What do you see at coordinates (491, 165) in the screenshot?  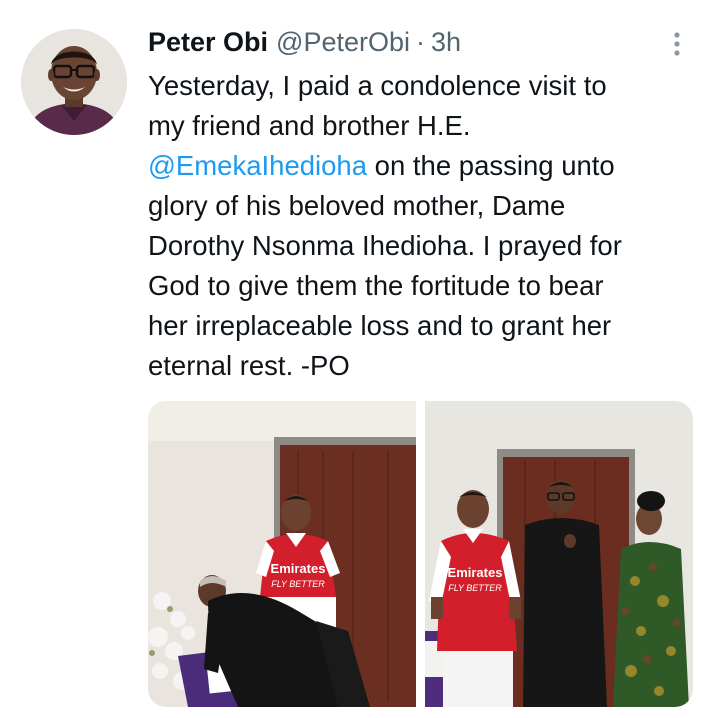 I see `tweet-text-segment: on the passing unto` at bounding box center [491, 165].